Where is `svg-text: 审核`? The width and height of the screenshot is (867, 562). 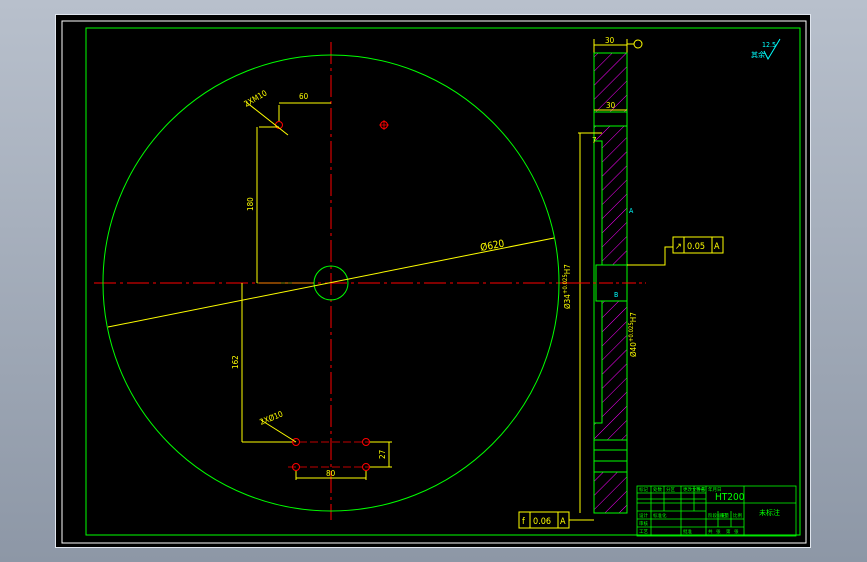 svg-text: 审核 is located at coordinates (643, 523).